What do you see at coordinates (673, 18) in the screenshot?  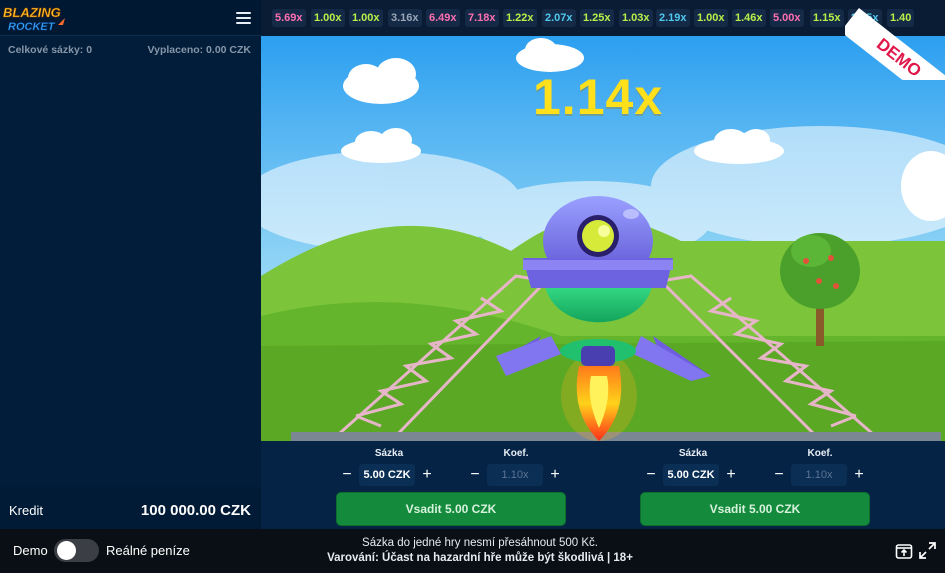 I see `history-multiplier-chip: 2.19x` at bounding box center [673, 18].